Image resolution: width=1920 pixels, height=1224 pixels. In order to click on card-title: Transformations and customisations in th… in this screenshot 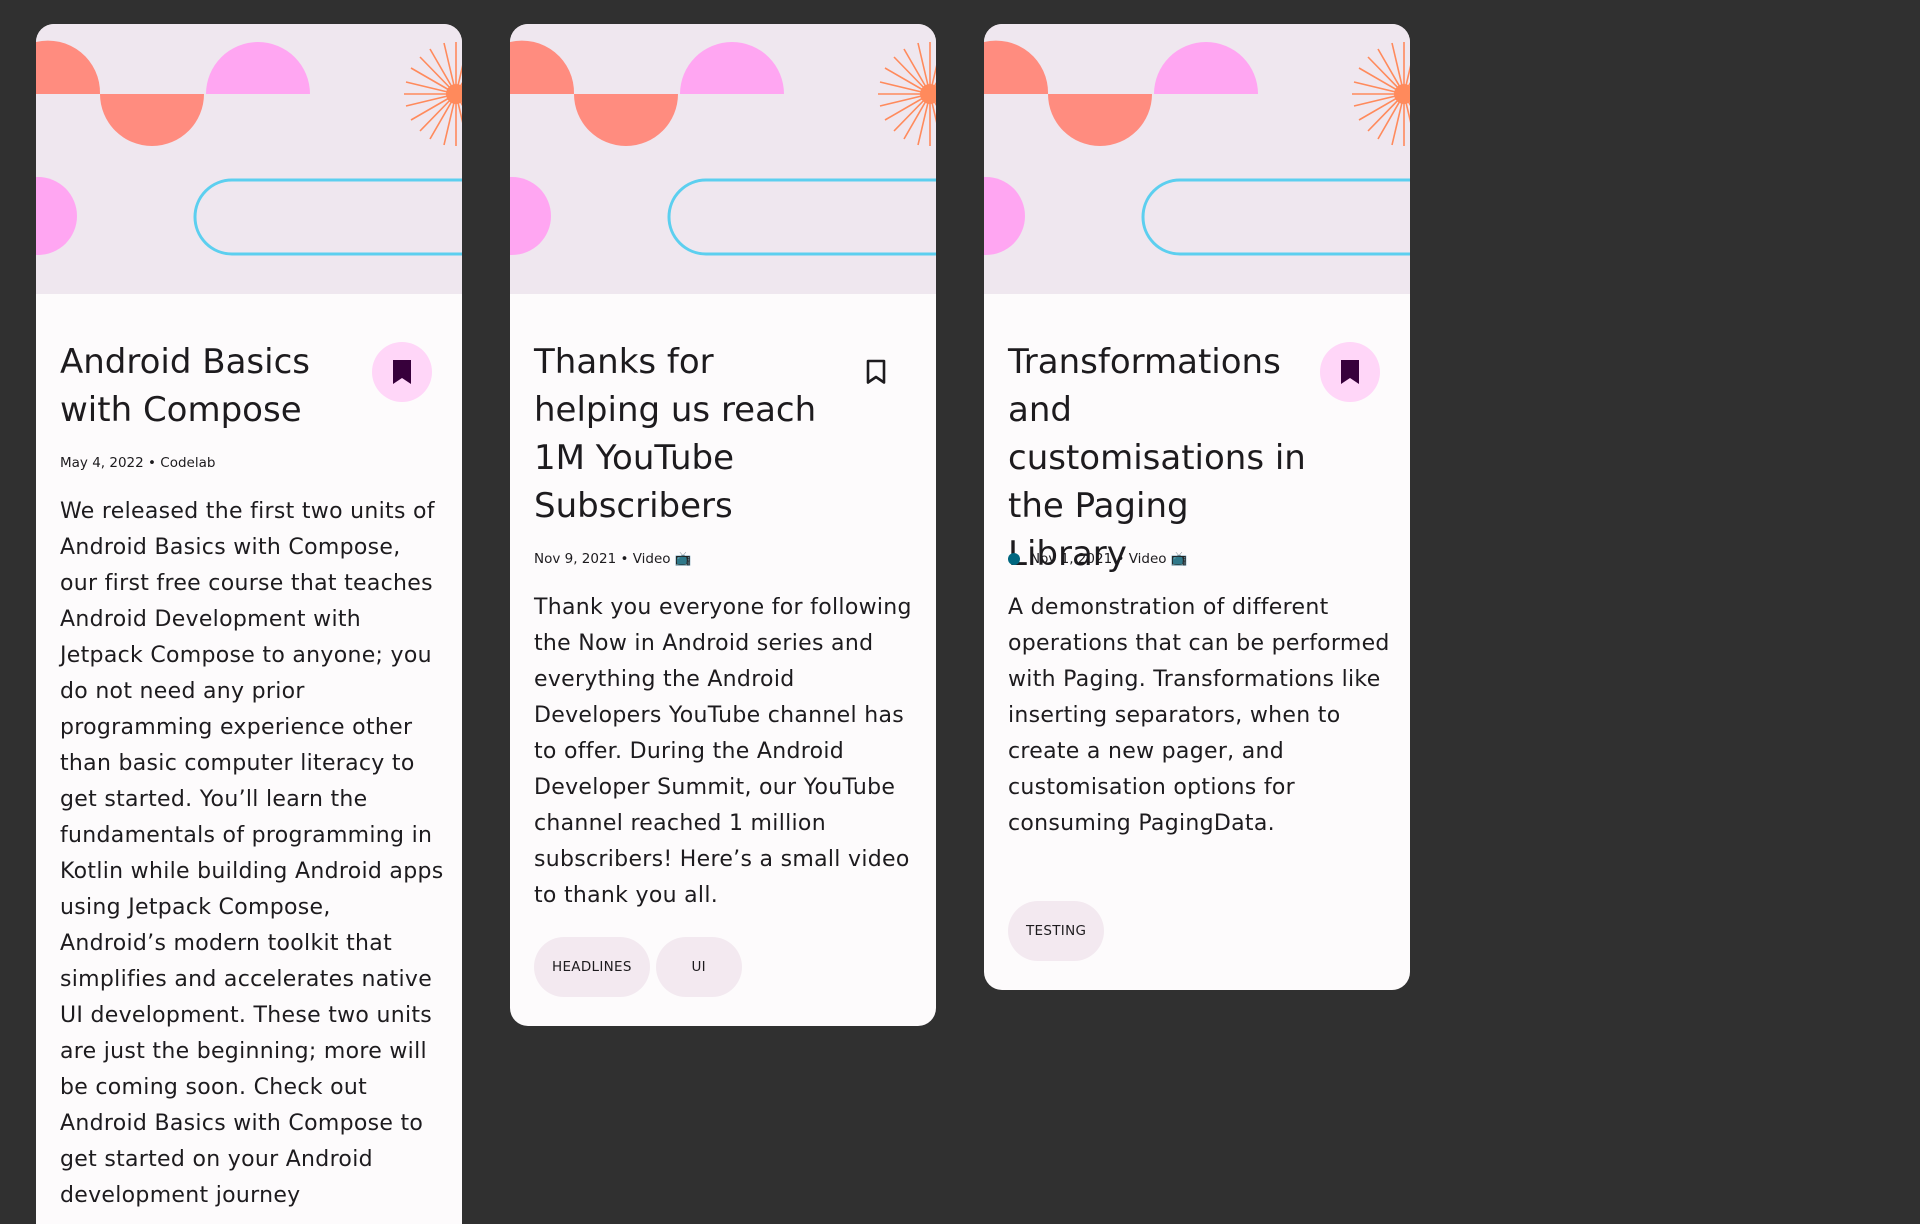, I will do `click(1157, 458)`.